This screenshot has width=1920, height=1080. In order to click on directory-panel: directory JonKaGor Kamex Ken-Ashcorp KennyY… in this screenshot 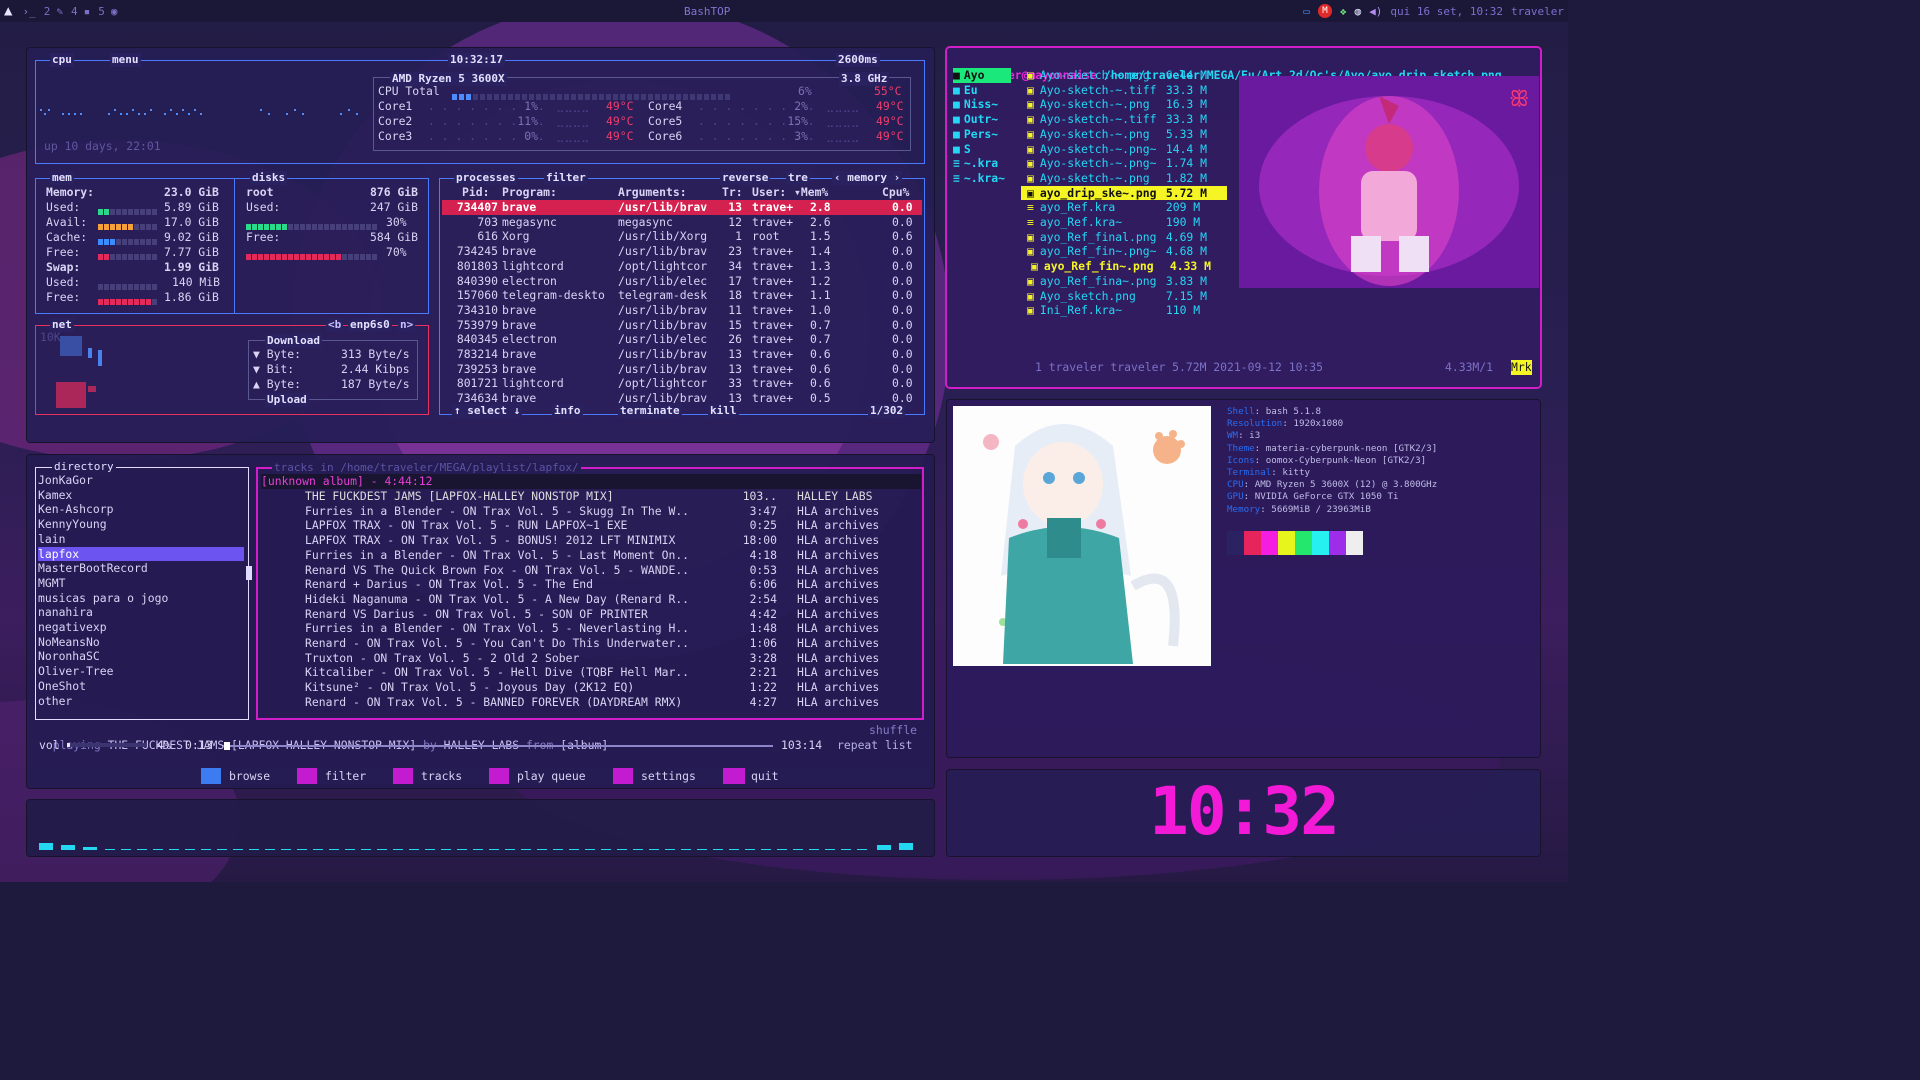, I will do `click(143, 590)`.